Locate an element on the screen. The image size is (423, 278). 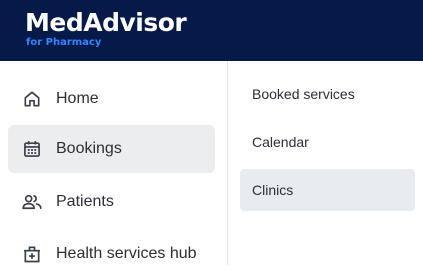
submenu-item-label: Booked services is located at coordinates (303, 94).